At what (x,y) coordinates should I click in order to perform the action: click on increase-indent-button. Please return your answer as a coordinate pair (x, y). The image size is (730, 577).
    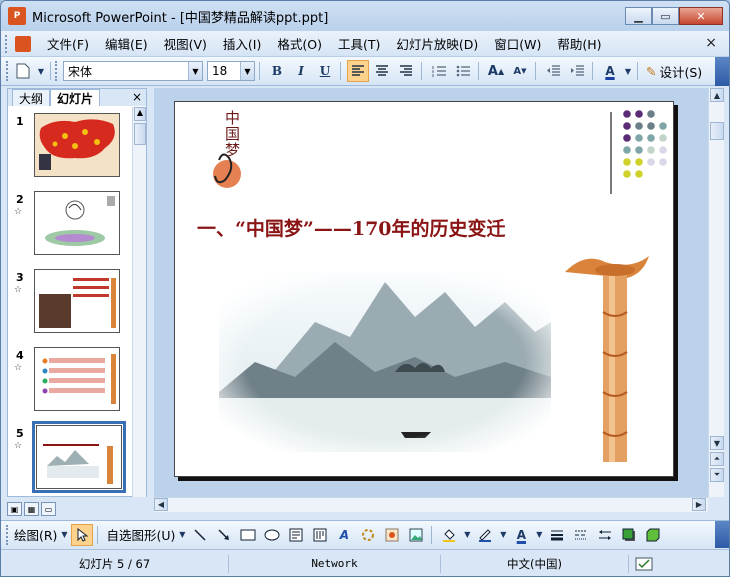
    Looking at the image, I should click on (577, 71).